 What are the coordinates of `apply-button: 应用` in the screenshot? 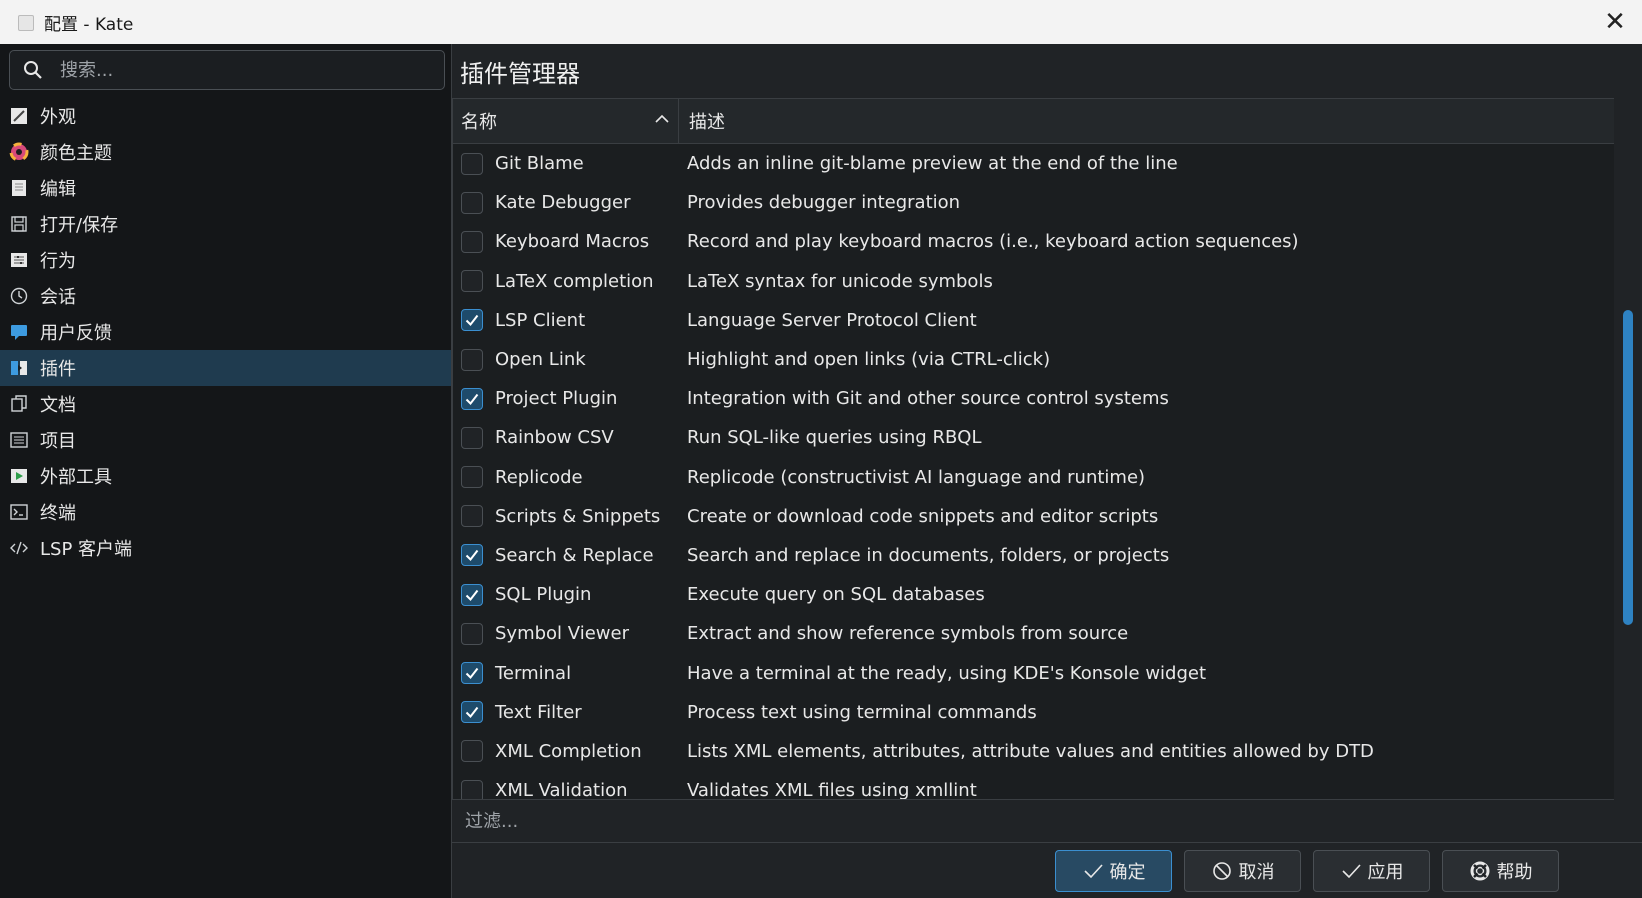 It's located at (1371, 871).